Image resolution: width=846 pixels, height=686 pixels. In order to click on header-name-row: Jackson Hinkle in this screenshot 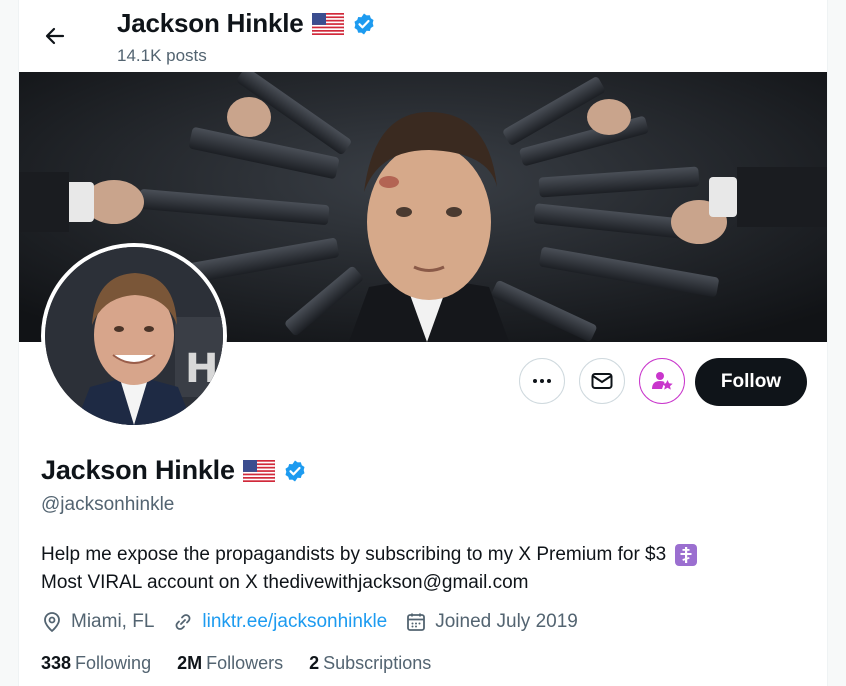, I will do `click(246, 23)`.